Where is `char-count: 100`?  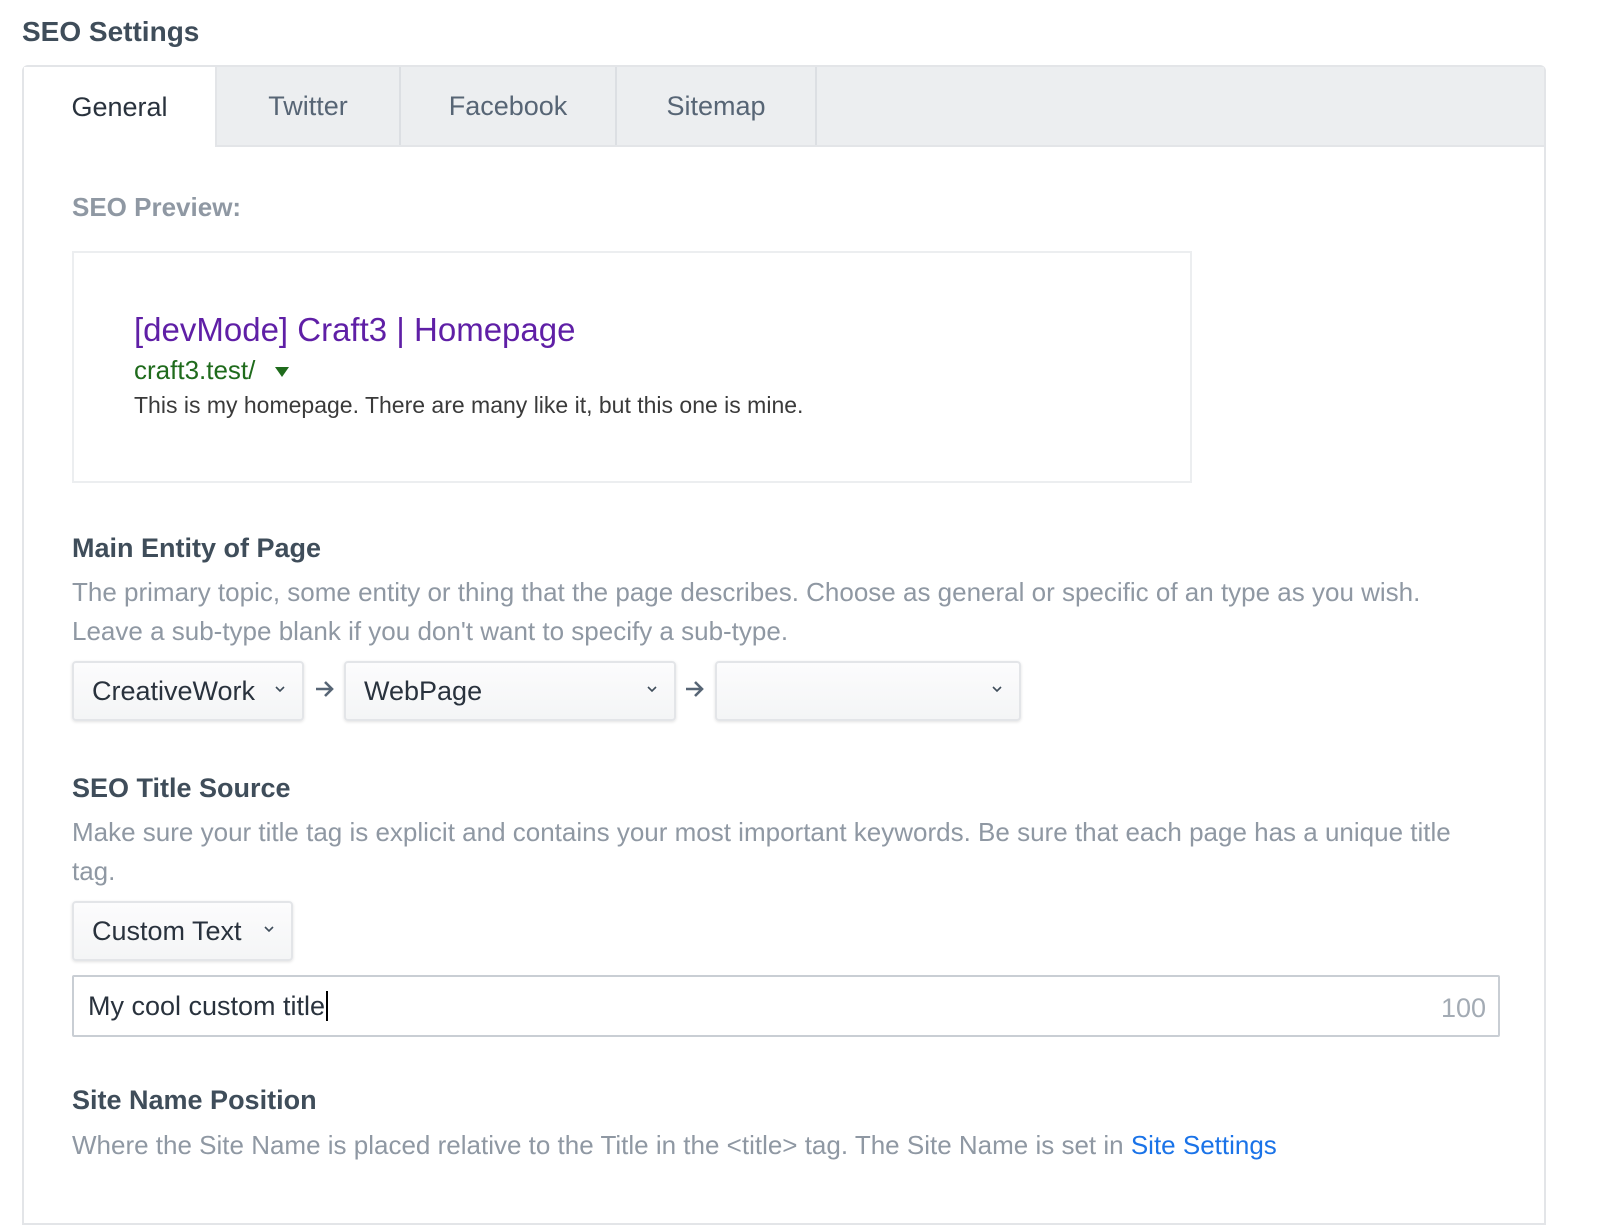
char-count: 100 is located at coordinates (1463, 1008).